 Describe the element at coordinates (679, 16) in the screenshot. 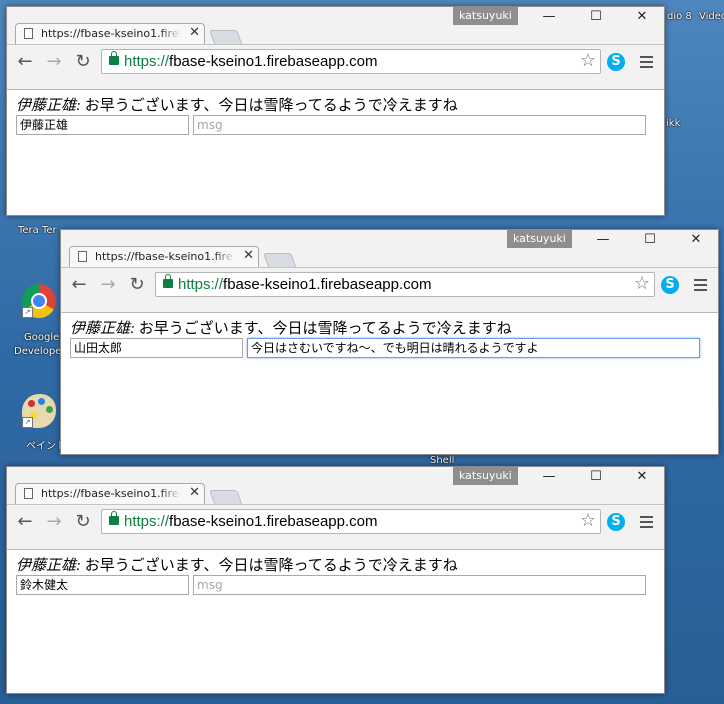

I see `desktop-label-studio: dio 8` at that location.